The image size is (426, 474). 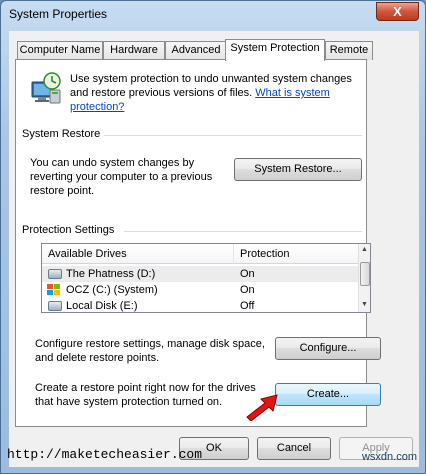 I want to click on column-available-drives: Available Drives, so click(x=138, y=254).